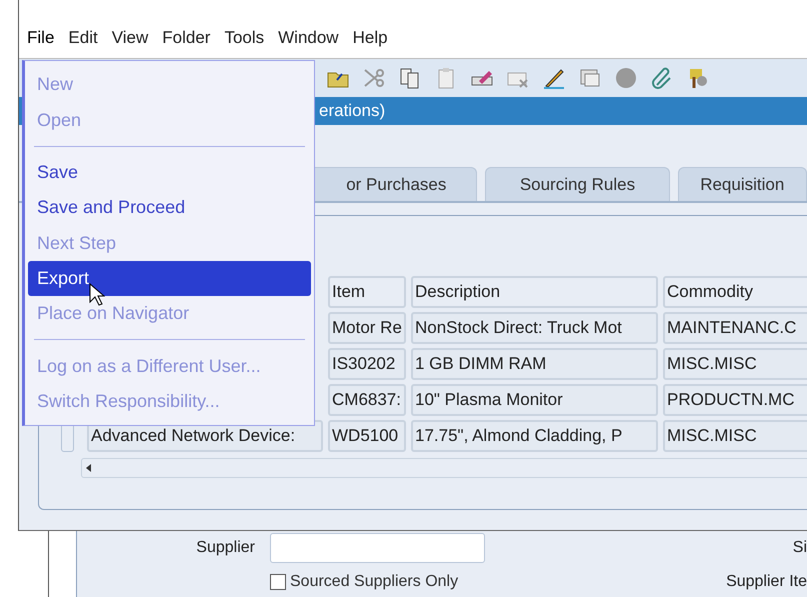 This screenshot has height=597, width=807. Describe the element at coordinates (377, 548) in the screenshot. I see `supplier-field` at that location.